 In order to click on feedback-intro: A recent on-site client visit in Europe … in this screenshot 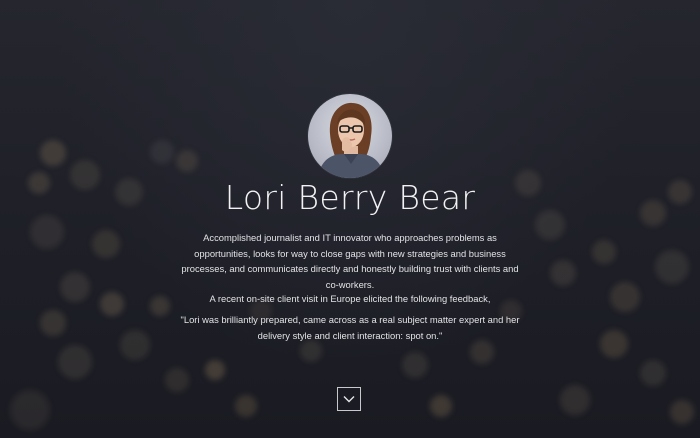, I will do `click(350, 298)`.